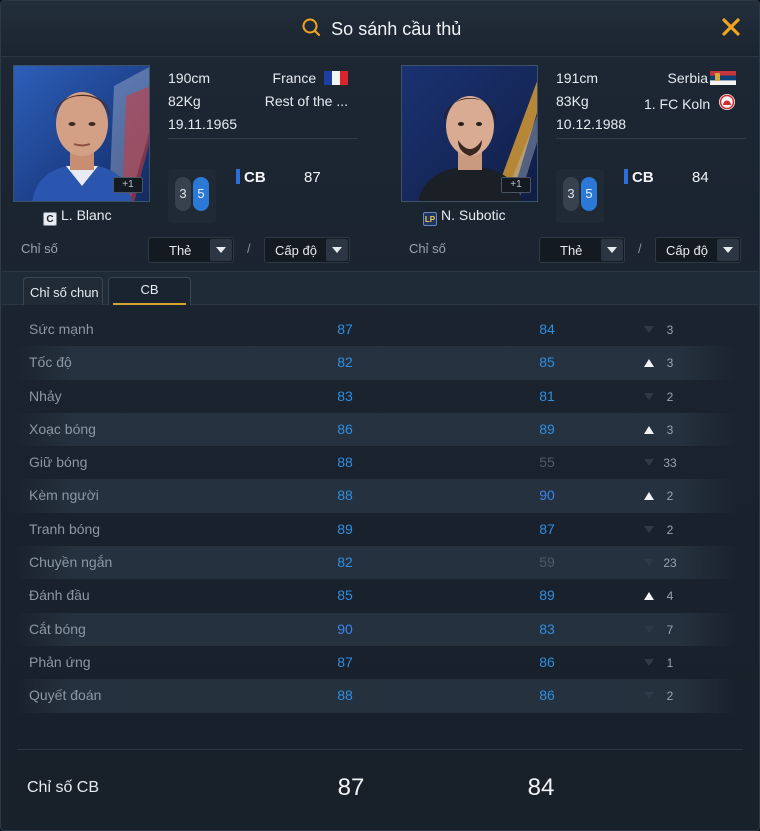 The width and height of the screenshot is (760, 831). I want to click on filter-bar-1: Chỉ số Thẻ / Cấp độ, so click(186, 250).